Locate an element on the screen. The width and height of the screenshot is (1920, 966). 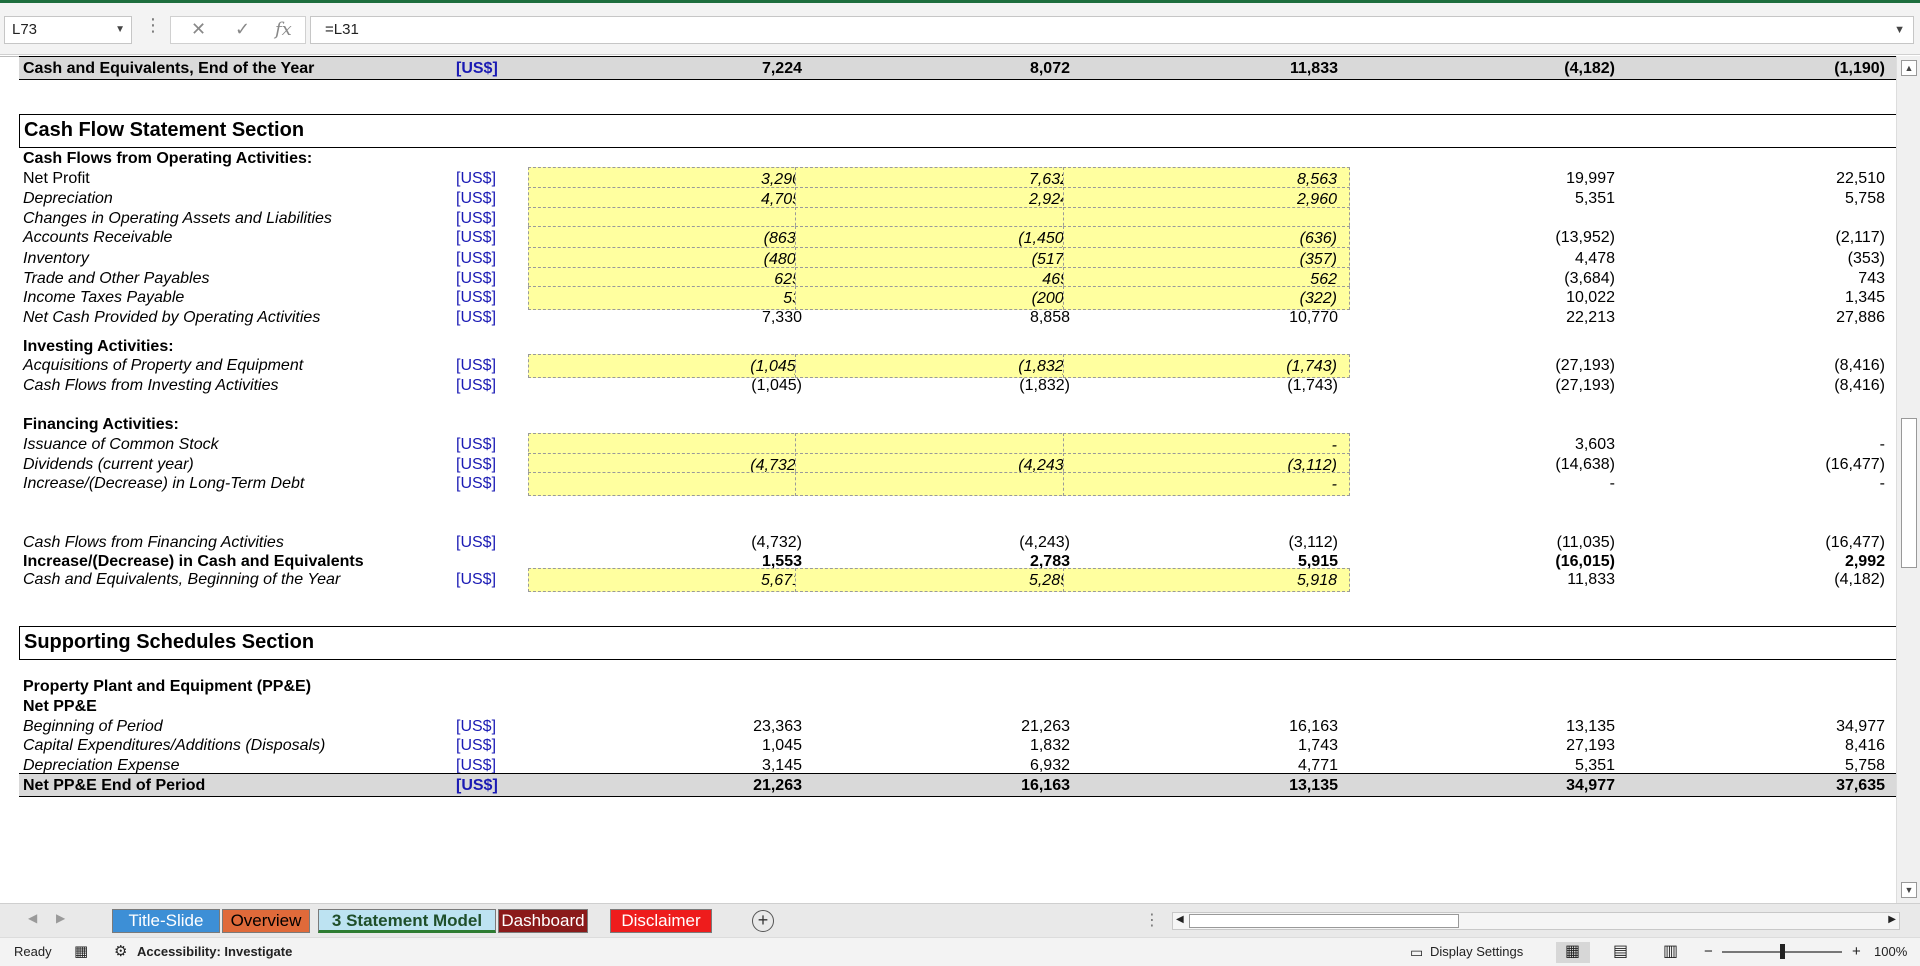
value-cell: (1,832) is located at coordinates (938, 386).